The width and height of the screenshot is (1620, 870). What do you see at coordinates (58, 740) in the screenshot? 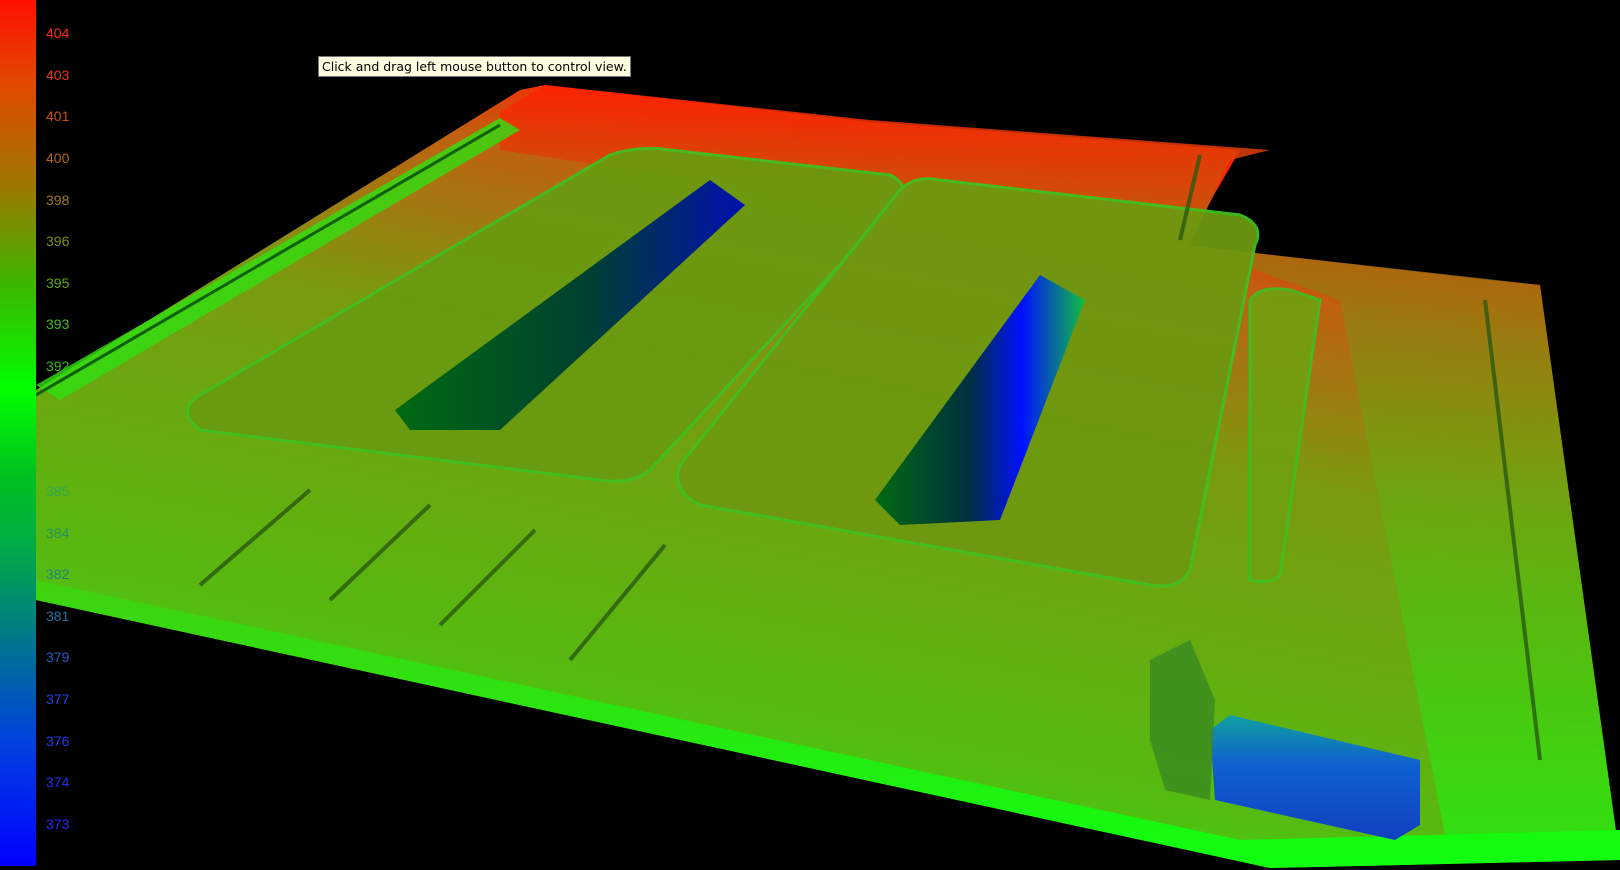
I see `legend-label: 376` at bounding box center [58, 740].